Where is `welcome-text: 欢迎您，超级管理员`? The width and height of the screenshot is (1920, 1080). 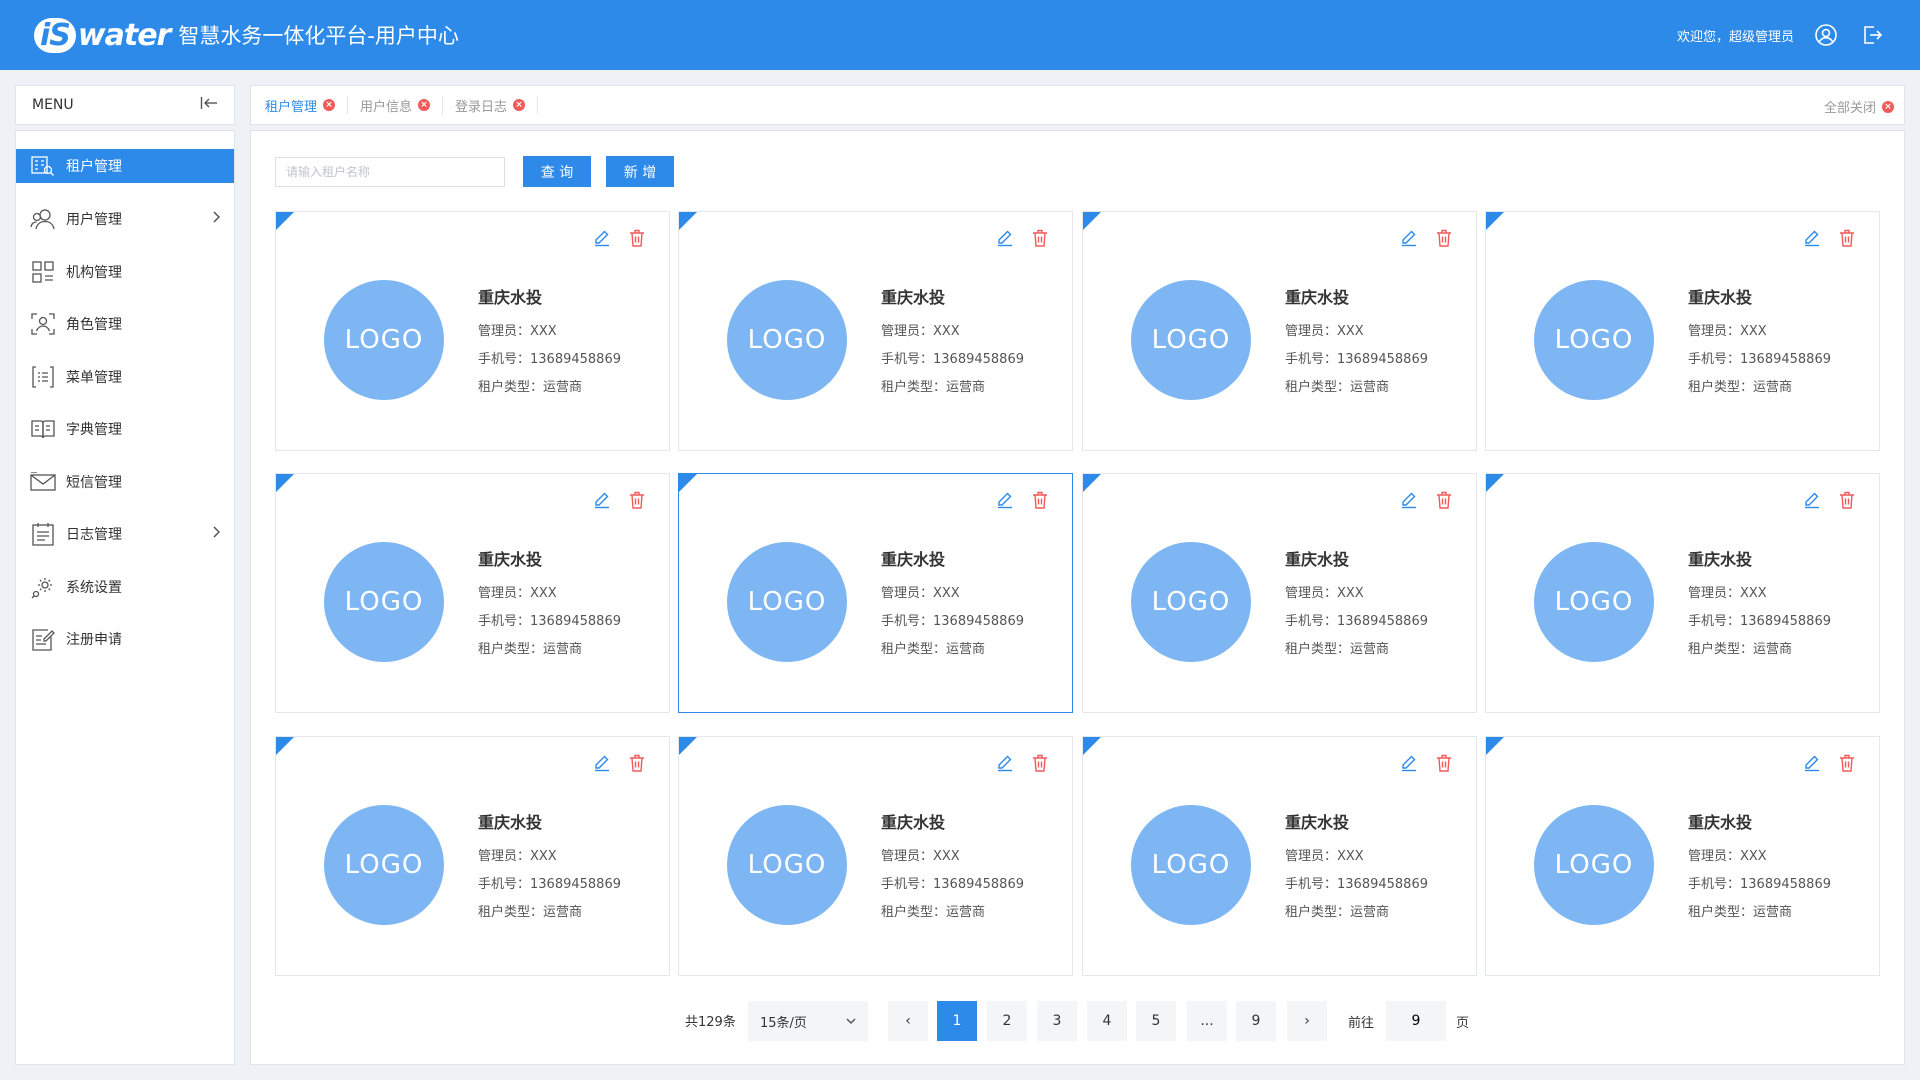 welcome-text: 欢迎您，超级管理员 is located at coordinates (1735, 37).